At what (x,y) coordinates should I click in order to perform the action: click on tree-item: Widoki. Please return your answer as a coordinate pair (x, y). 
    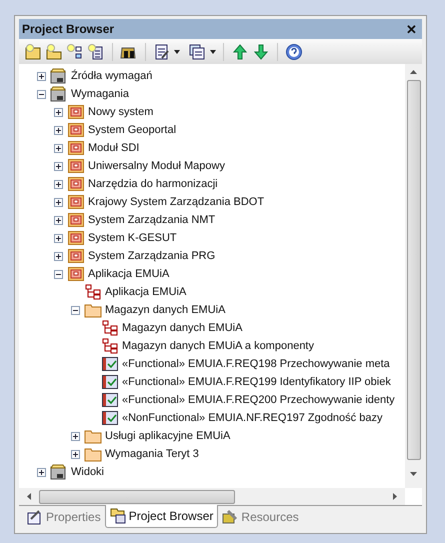
    Looking at the image, I should click on (87, 472).